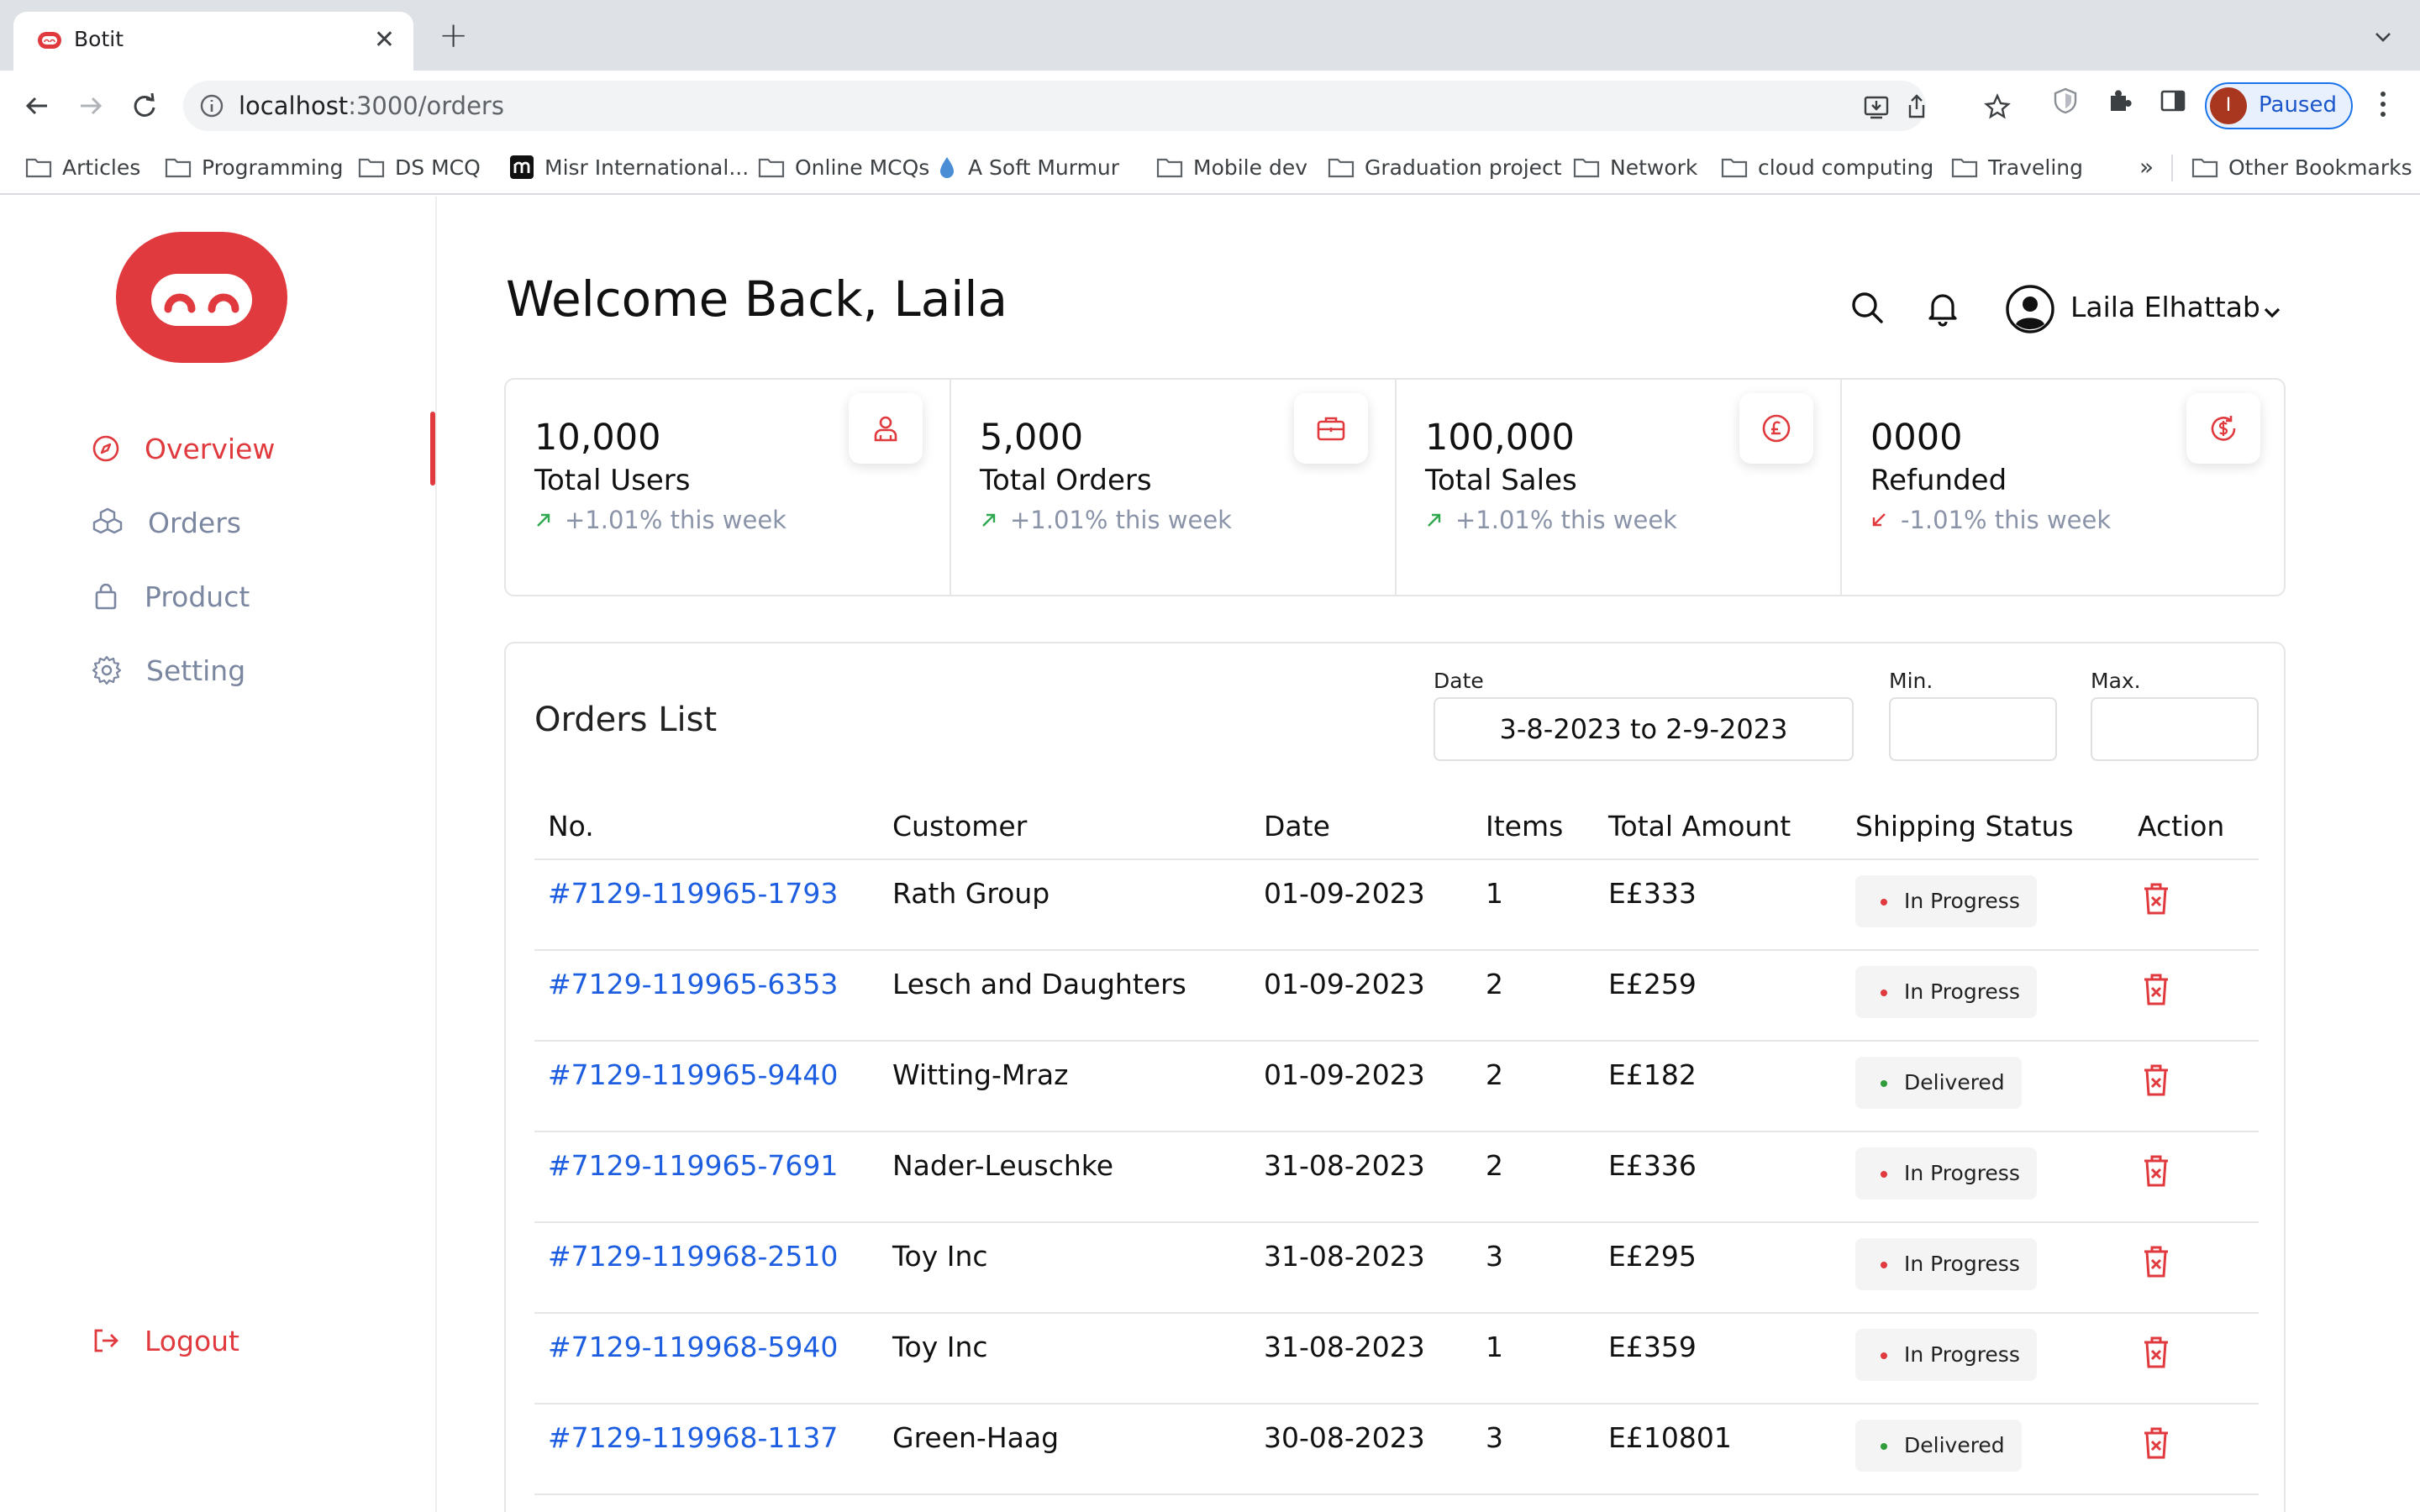  Describe the element at coordinates (960, 826) in the screenshot. I see `column-header: Customer` at that location.